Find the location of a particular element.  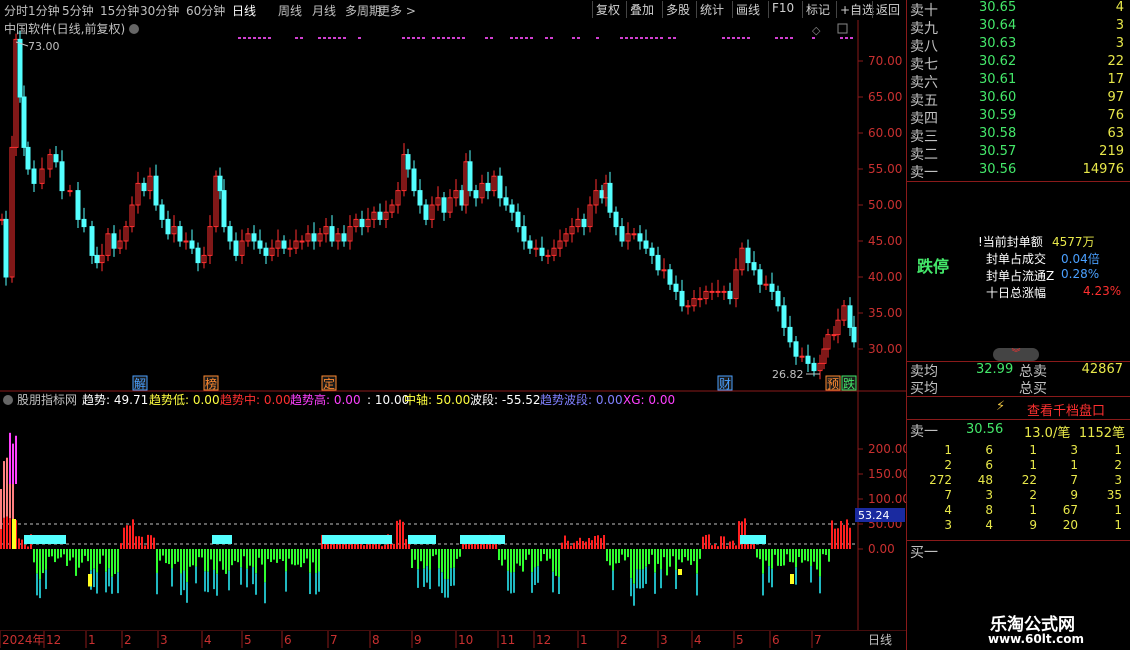

toolbar-button-1: 叠加 is located at coordinates (641, 9).